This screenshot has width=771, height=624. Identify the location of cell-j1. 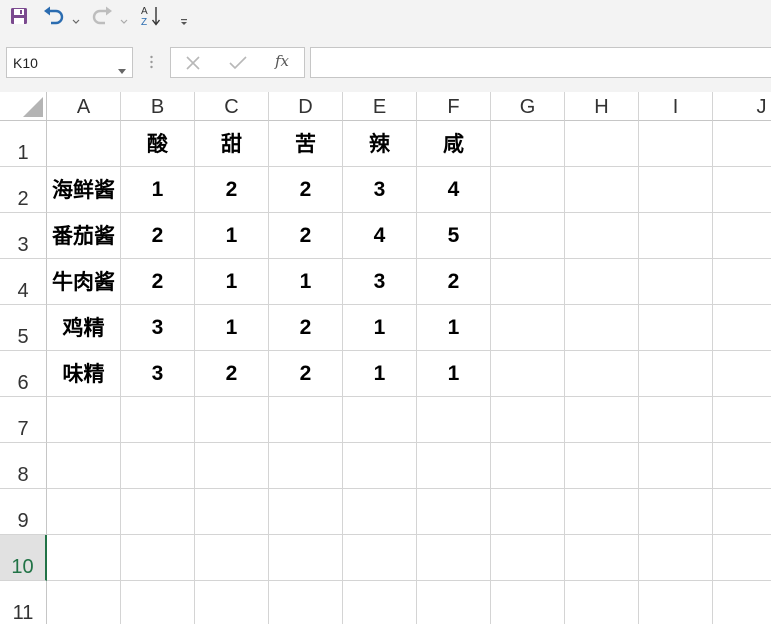
(742, 144).